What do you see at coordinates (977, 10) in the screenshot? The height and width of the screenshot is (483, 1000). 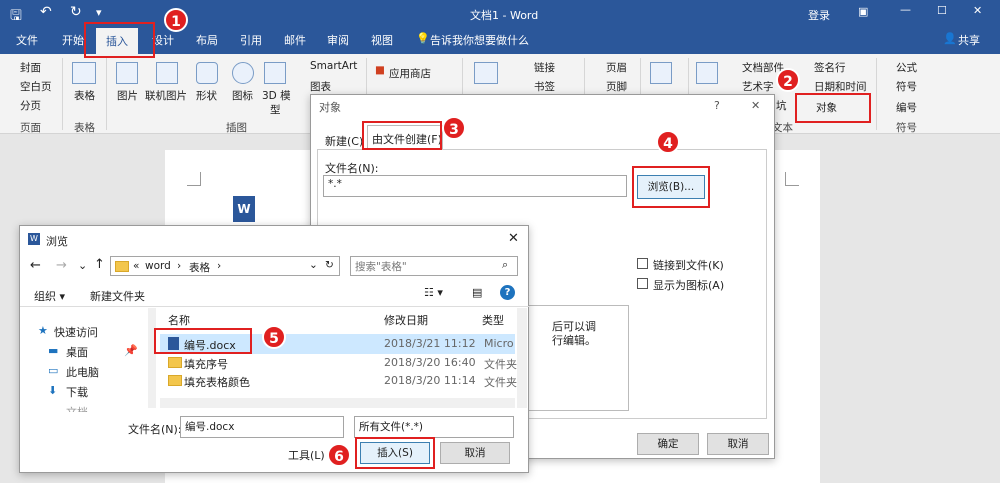 I see `close-icon: ✕` at bounding box center [977, 10].